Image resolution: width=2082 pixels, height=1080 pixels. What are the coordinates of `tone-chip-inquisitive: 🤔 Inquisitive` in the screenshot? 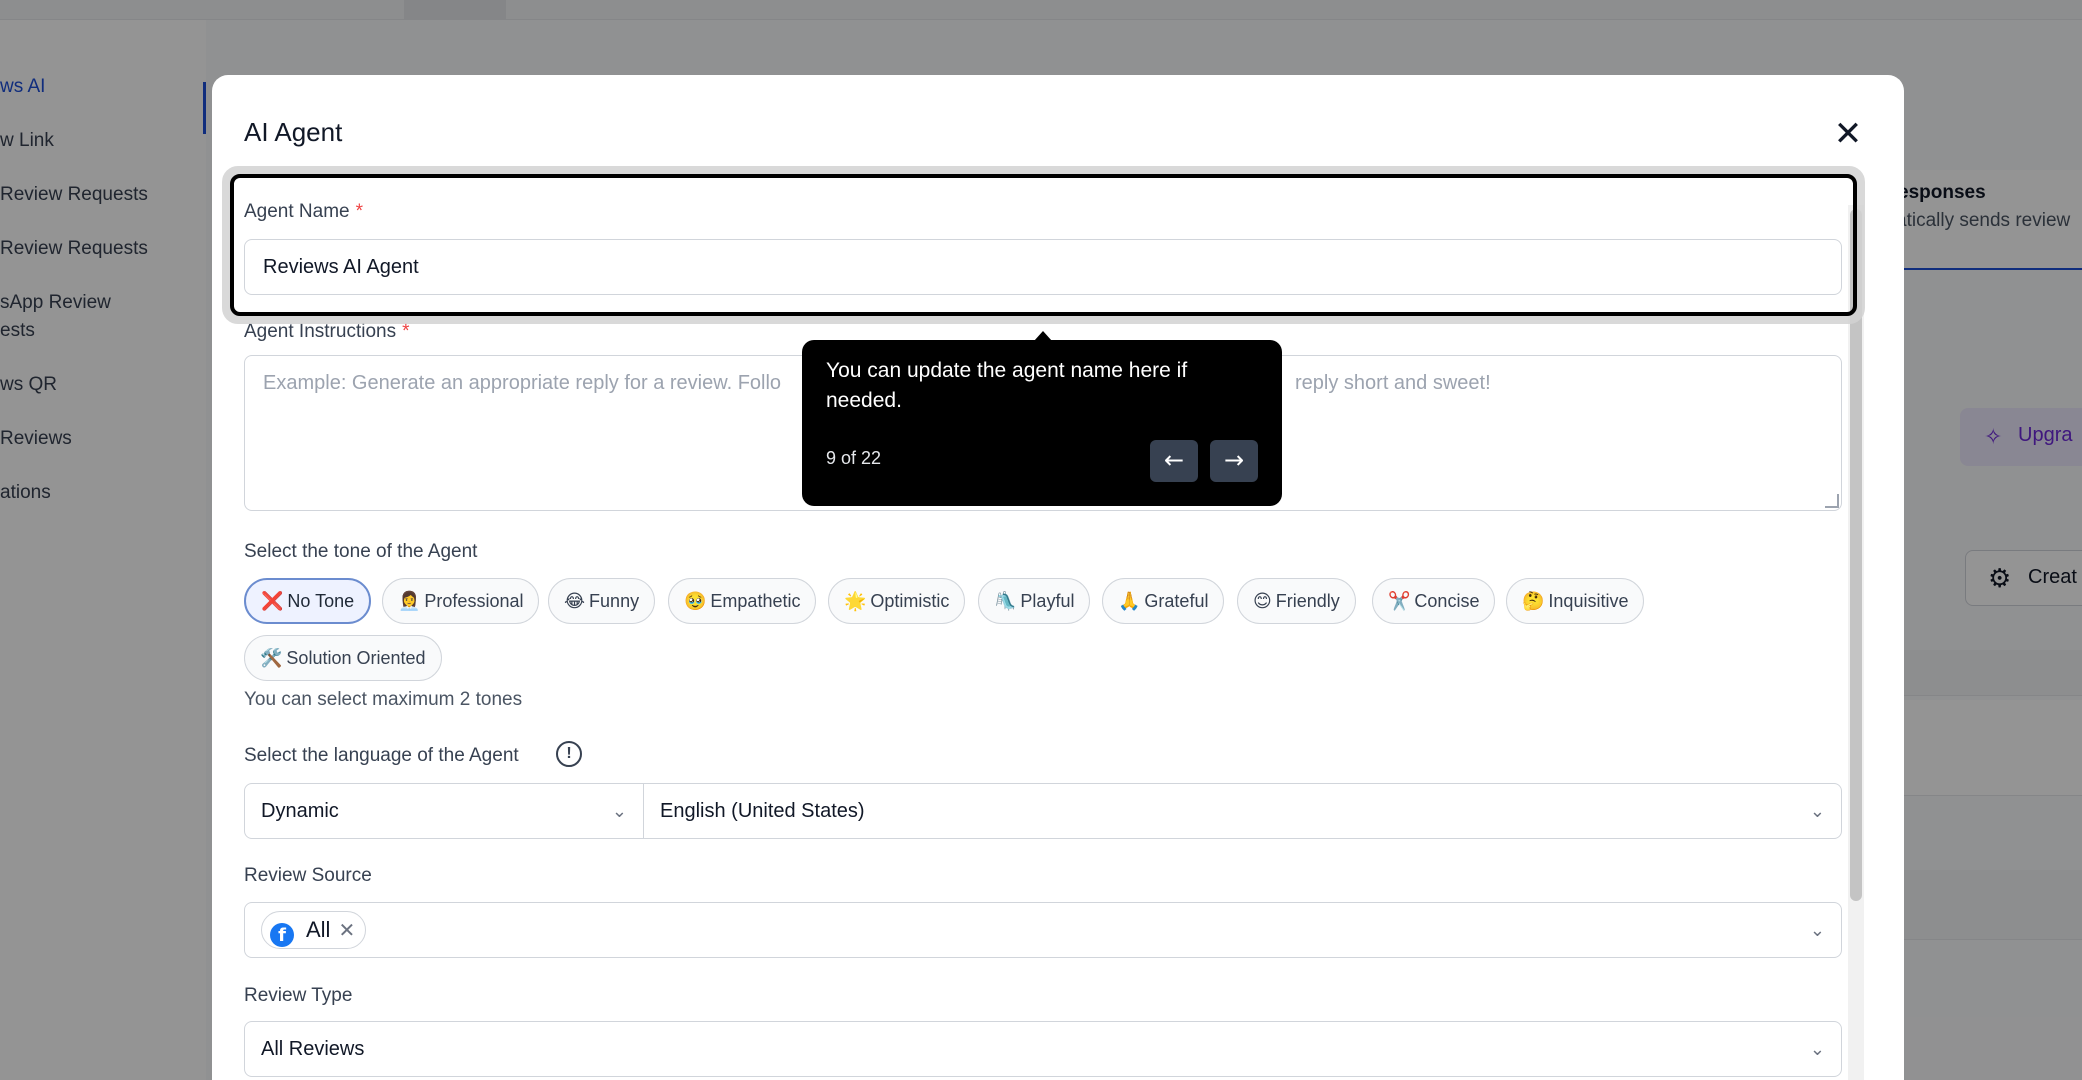 It's located at (1575, 601).